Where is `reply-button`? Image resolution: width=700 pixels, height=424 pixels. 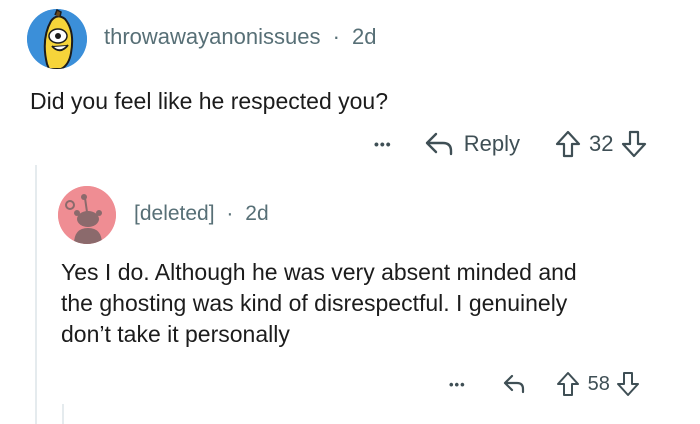
reply-button is located at coordinates (514, 384).